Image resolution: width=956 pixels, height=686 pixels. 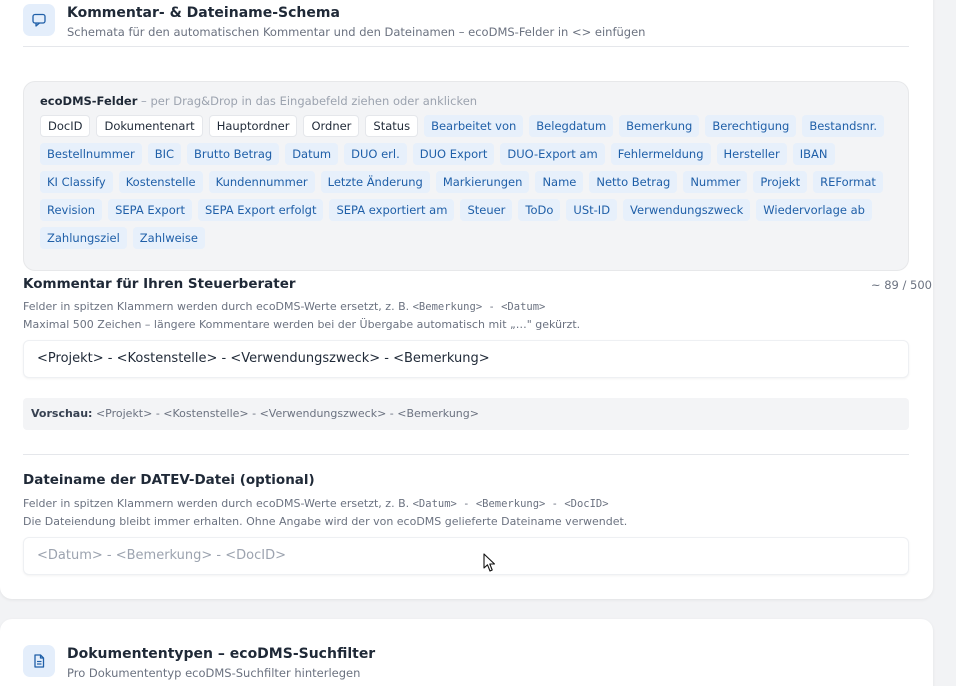 What do you see at coordinates (660, 154) in the screenshot?
I see `field-chip: Fehlermeldung` at bounding box center [660, 154].